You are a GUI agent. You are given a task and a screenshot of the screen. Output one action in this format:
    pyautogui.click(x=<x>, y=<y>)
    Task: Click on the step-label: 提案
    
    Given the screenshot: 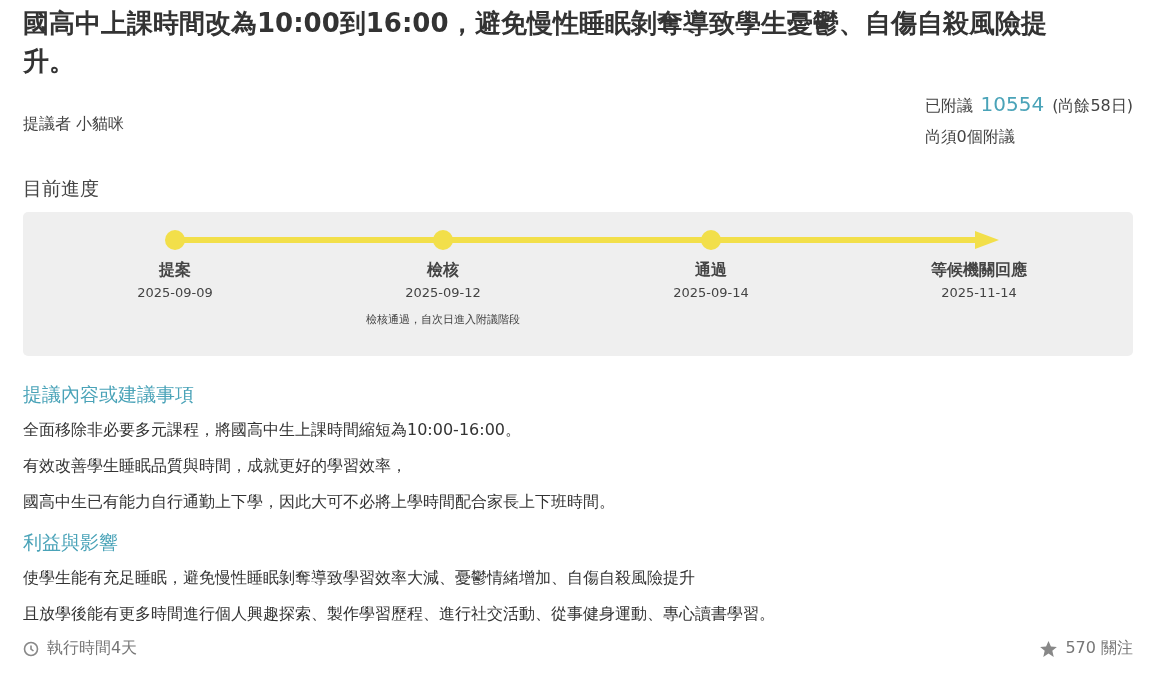 What is the action you would take?
    pyautogui.click(x=175, y=270)
    